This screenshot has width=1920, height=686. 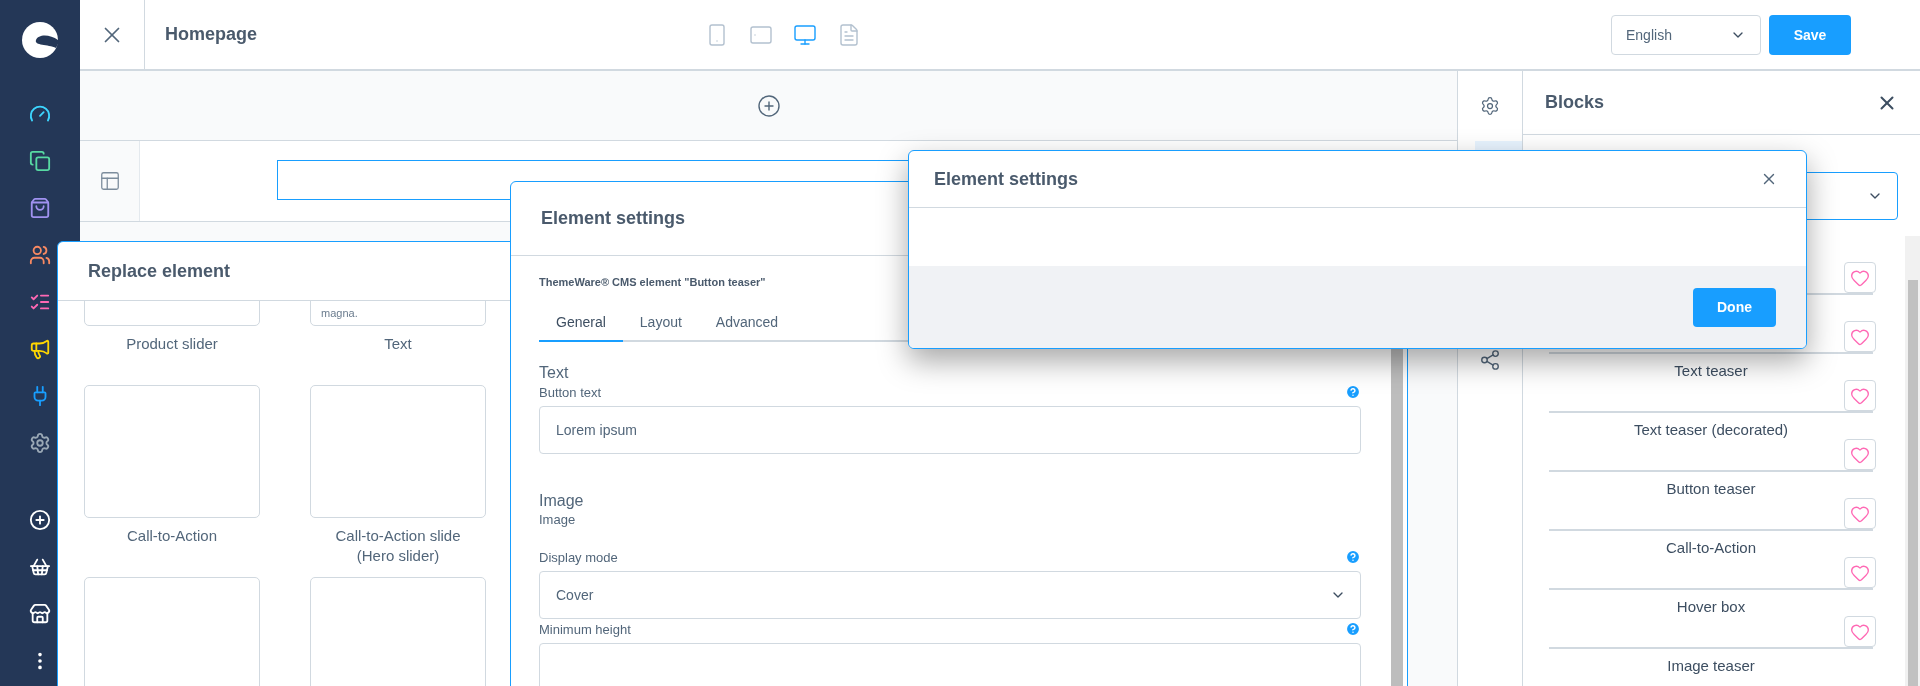 I want to click on section-heading: Text, so click(x=554, y=373).